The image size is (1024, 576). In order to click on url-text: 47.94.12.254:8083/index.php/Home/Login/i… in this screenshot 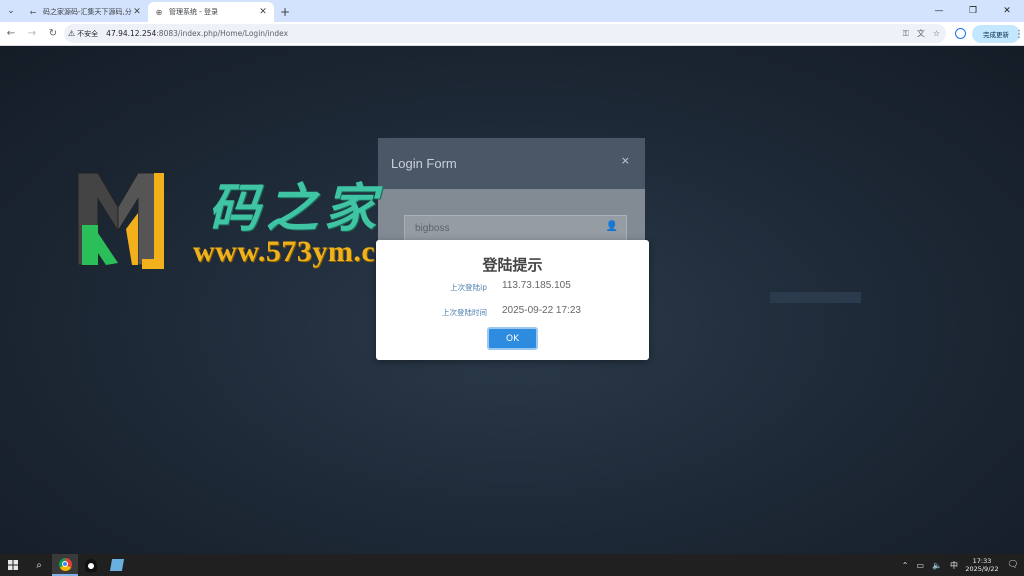, I will do `click(197, 33)`.